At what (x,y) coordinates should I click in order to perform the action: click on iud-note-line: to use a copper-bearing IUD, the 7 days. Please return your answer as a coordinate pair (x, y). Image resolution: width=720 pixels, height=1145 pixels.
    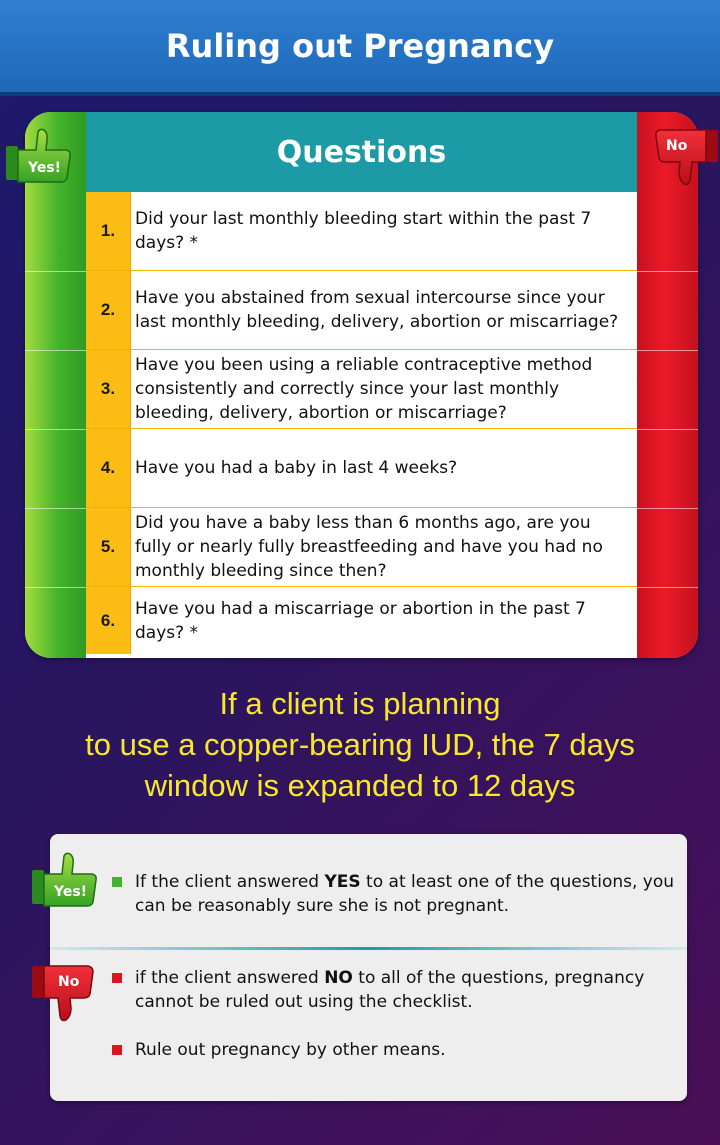
    Looking at the image, I should click on (360, 744).